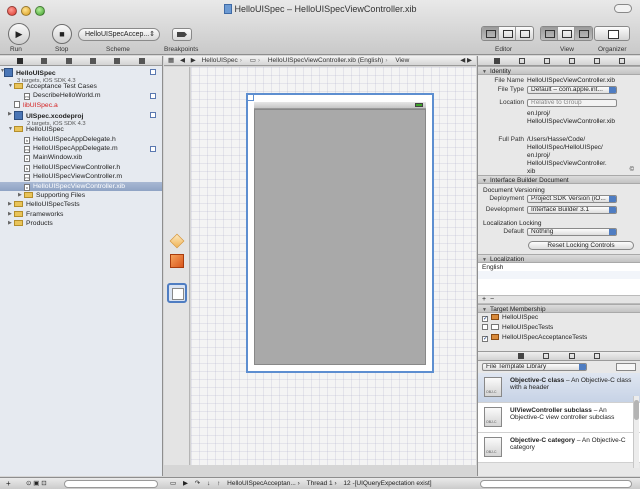 The width and height of the screenshot is (640, 489). What do you see at coordinates (559, 318) in the screenshot?
I see `target-row-hellouispec: ✓ HelloUISpec` at bounding box center [559, 318].